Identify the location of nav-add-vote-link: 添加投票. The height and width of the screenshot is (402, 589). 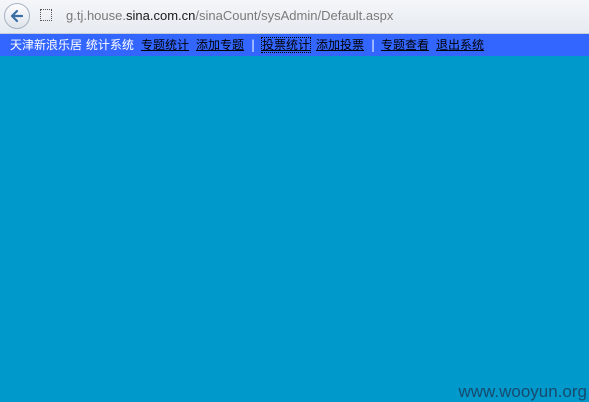
(340, 45).